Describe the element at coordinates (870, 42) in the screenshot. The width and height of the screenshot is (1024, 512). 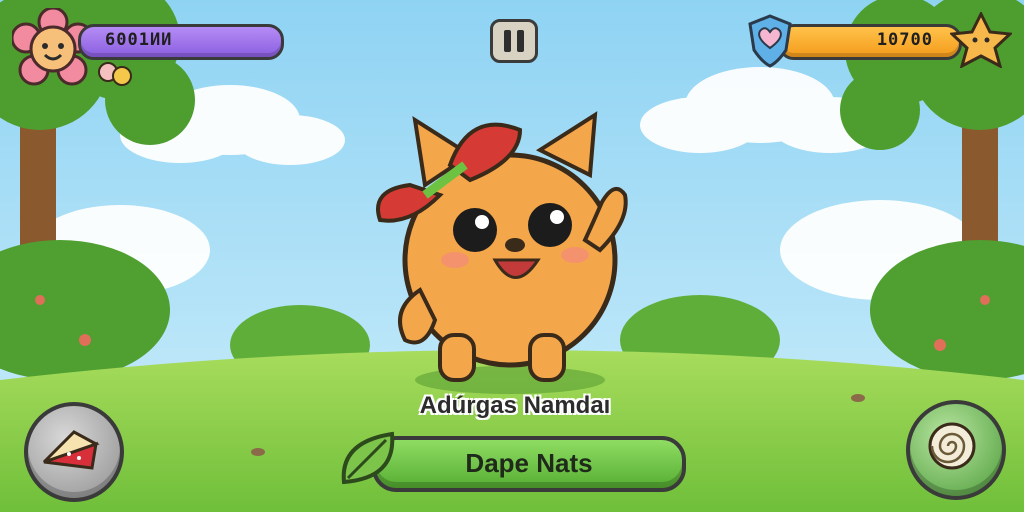
I see `currency-bar: 10700` at that location.